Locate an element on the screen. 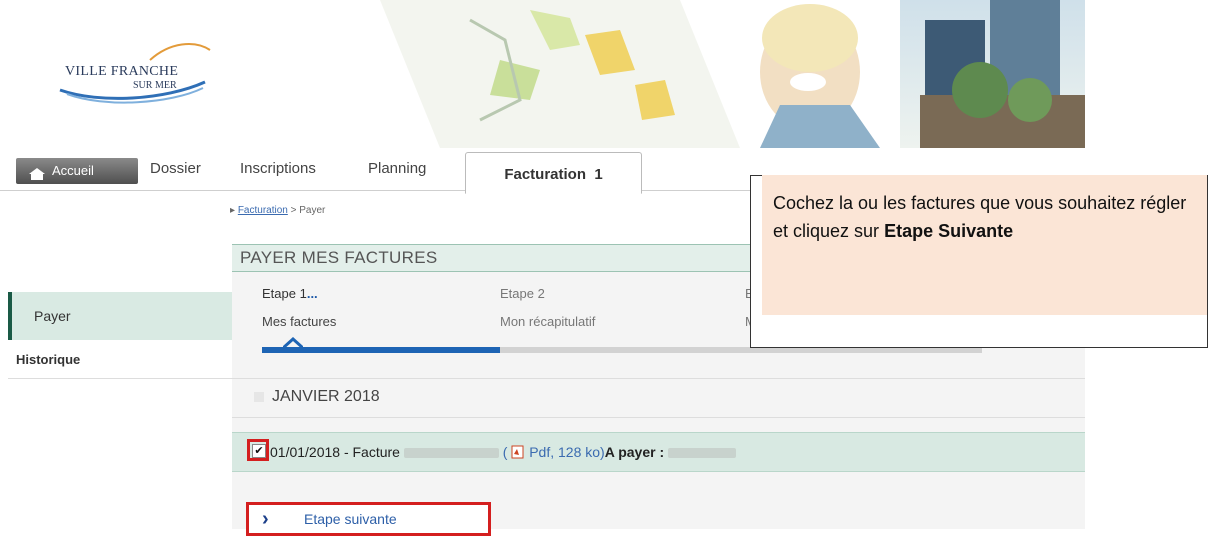 The image size is (1208, 536). step-1-subtitle: Mes factures is located at coordinates (299, 321).